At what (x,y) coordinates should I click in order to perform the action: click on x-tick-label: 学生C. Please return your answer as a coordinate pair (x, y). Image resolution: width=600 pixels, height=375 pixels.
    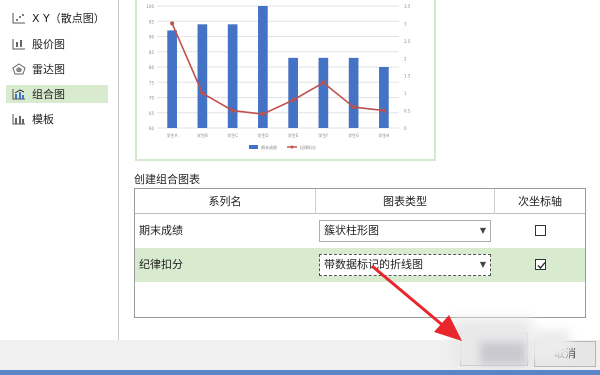
    Looking at the image, I should click on (232, 135).